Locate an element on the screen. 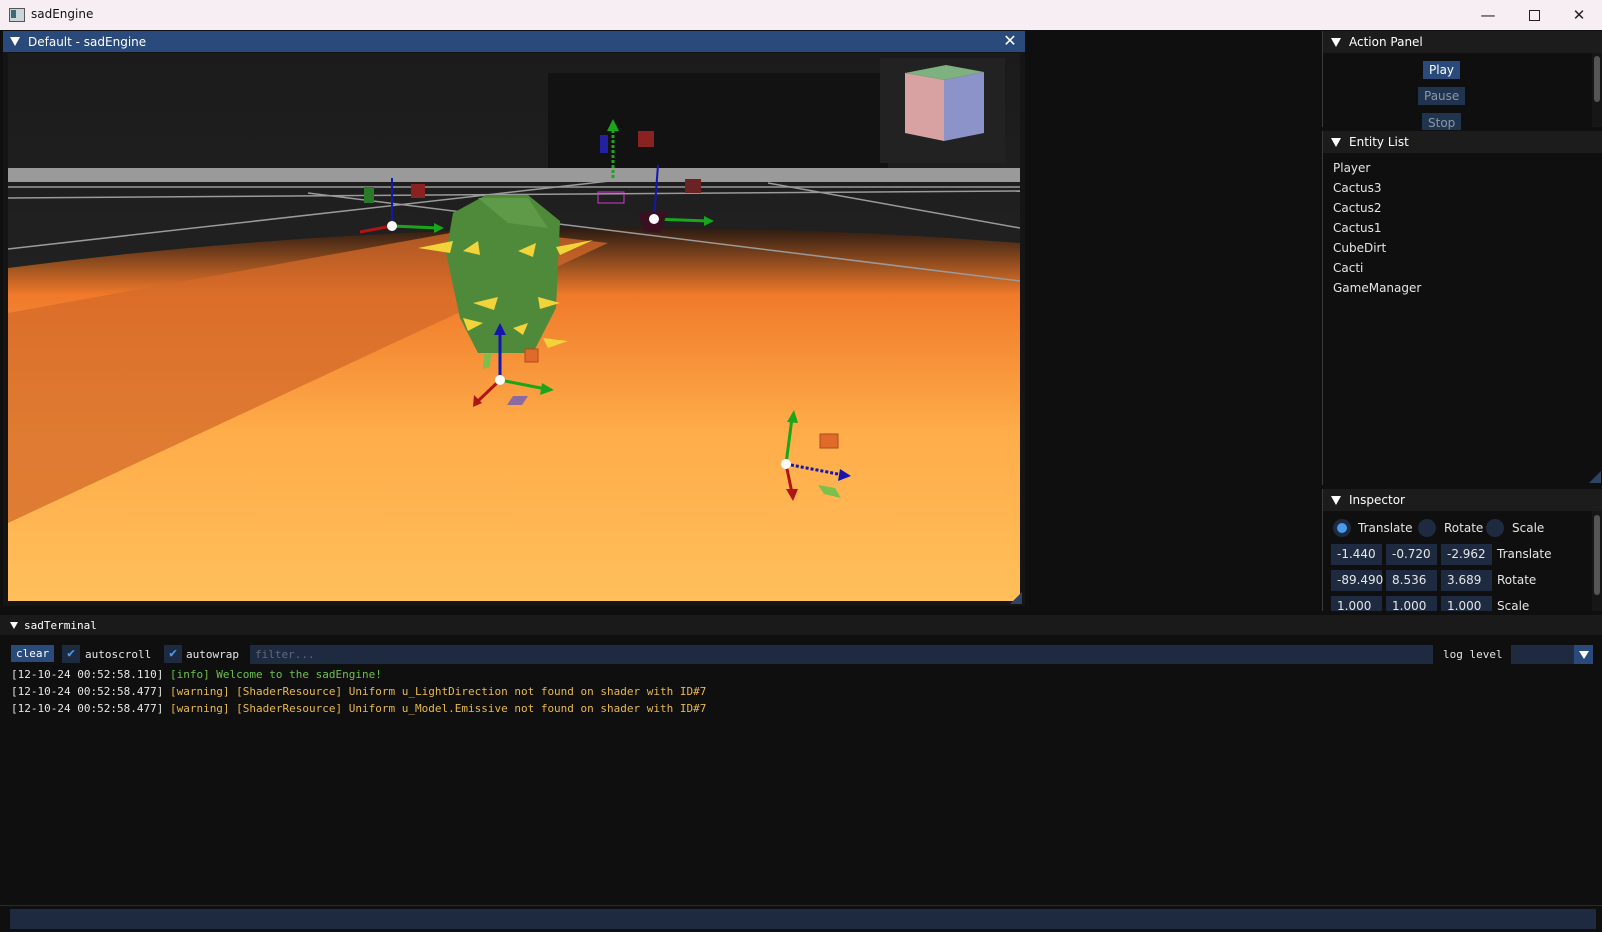  log-level-label: log level is located at coordinates (1473, 654).